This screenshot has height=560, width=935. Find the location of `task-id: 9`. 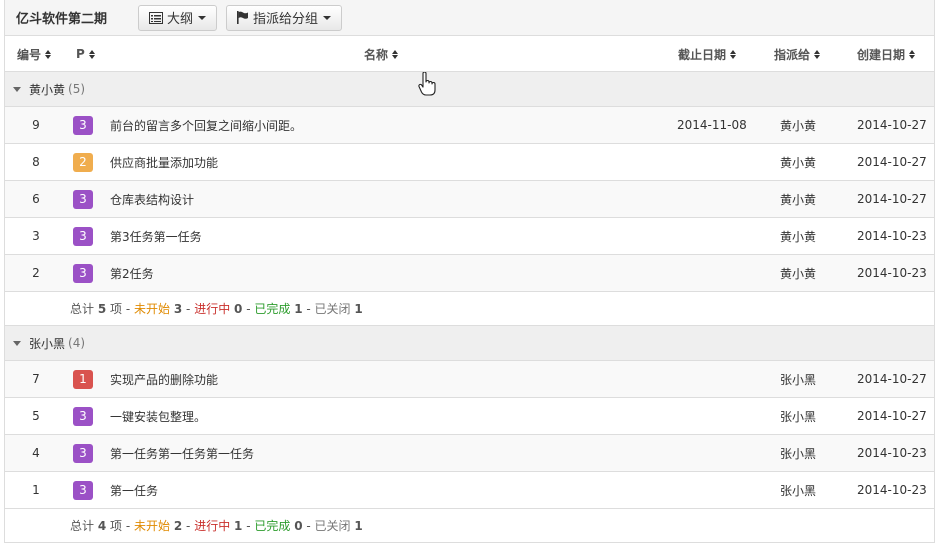

task-id: 9 is located at coordinates (36, 125).